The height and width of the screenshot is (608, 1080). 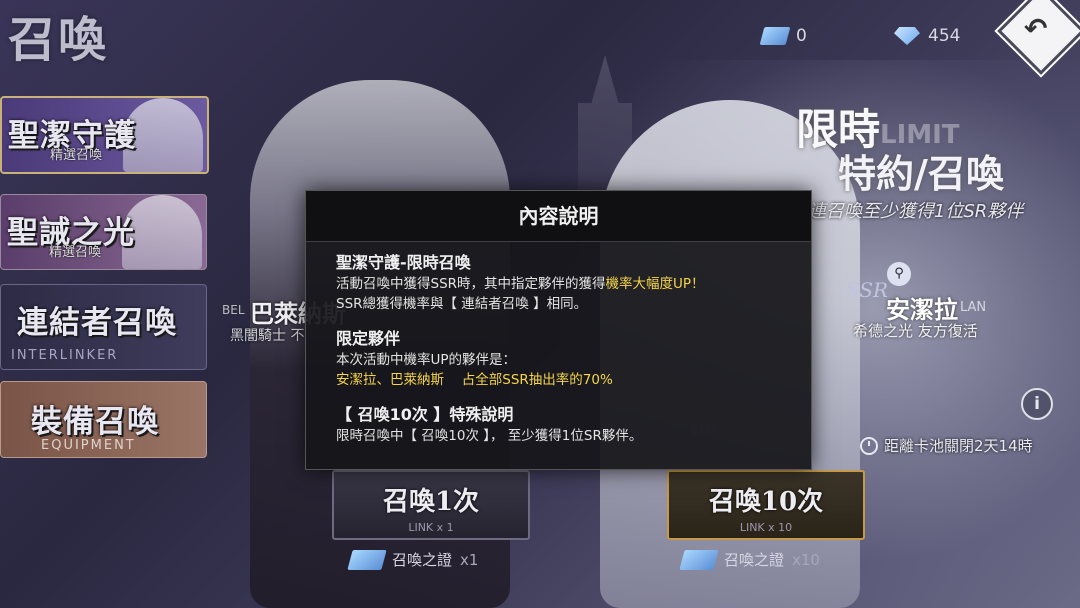 What do you see at coordinates (944, 36) in the screenshot?
I see `gem-count: 454` at bounding box center [944, 36].